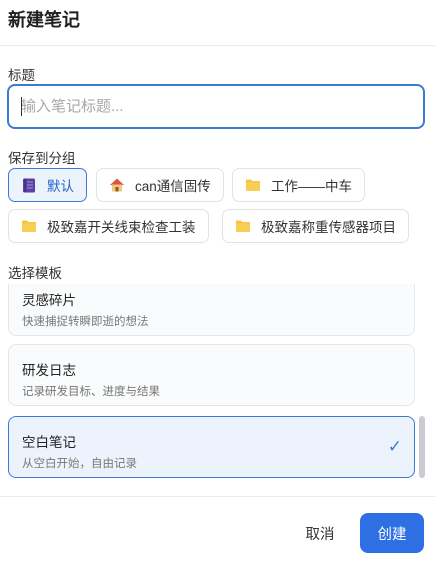 Image resolution: width=435 pixels, height=564 pixels. I want to click on title-input, so click(216, 106).